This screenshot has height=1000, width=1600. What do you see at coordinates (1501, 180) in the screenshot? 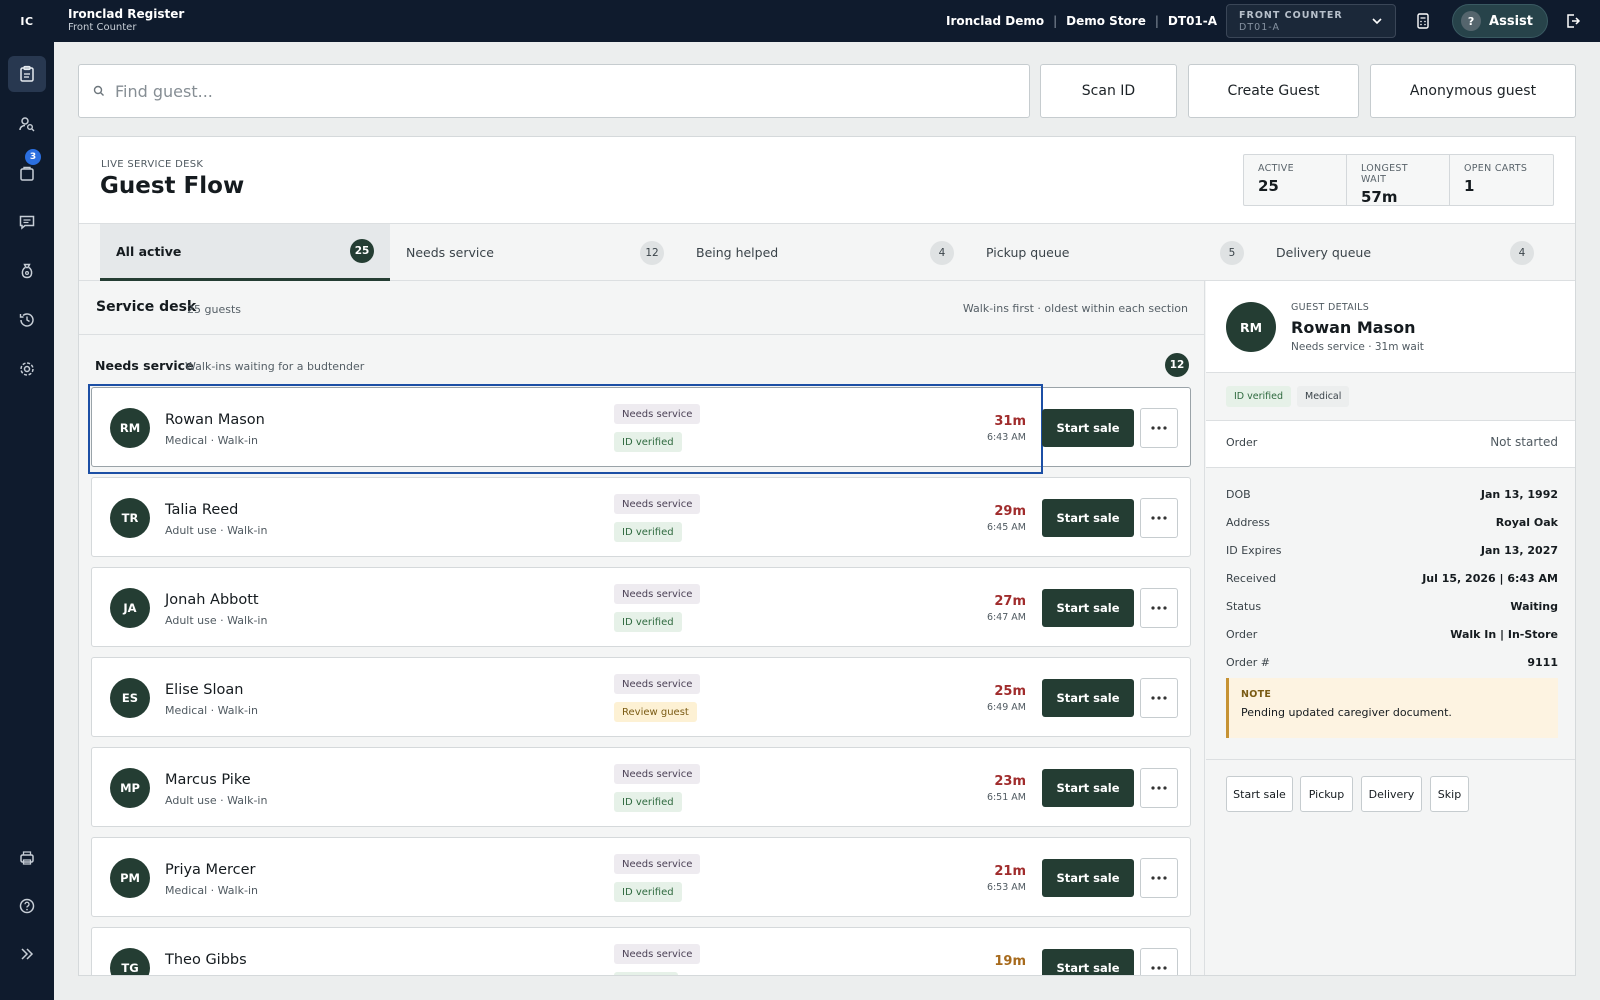
I see `stat-open-carts: OPEN CARTS 1` at bounding box center [1501, 180].